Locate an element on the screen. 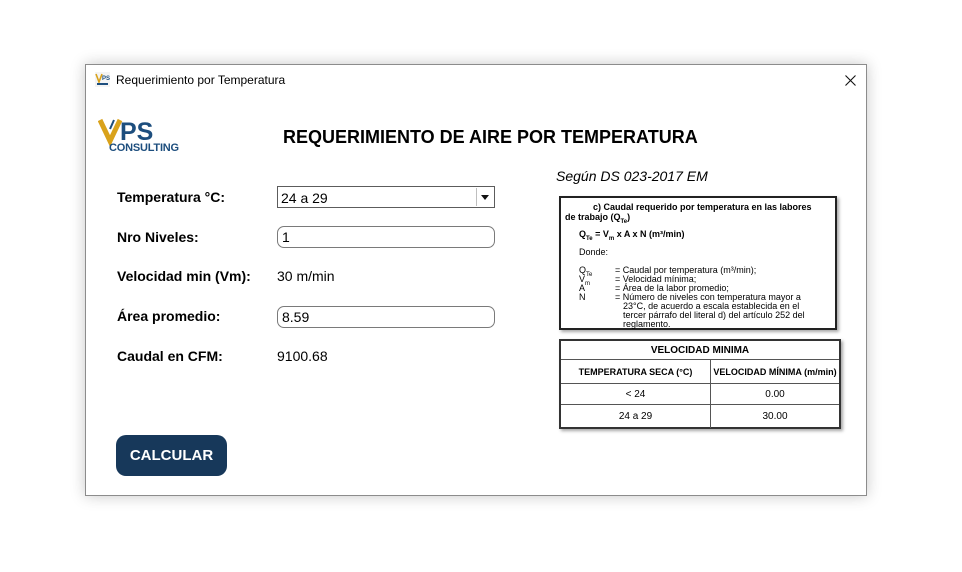 Image resolution: width=962 pixels, height=572 pixels. area-input: 8.59 is located at coordinates (386, 317).